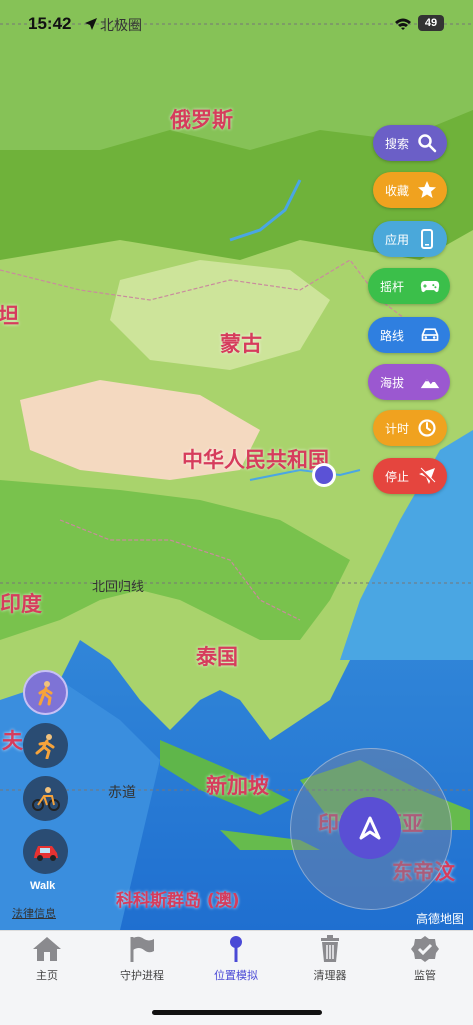 The height and width of the screenshot is (1025, 473). I want to click on walk-mode-button, so click(45, 692).